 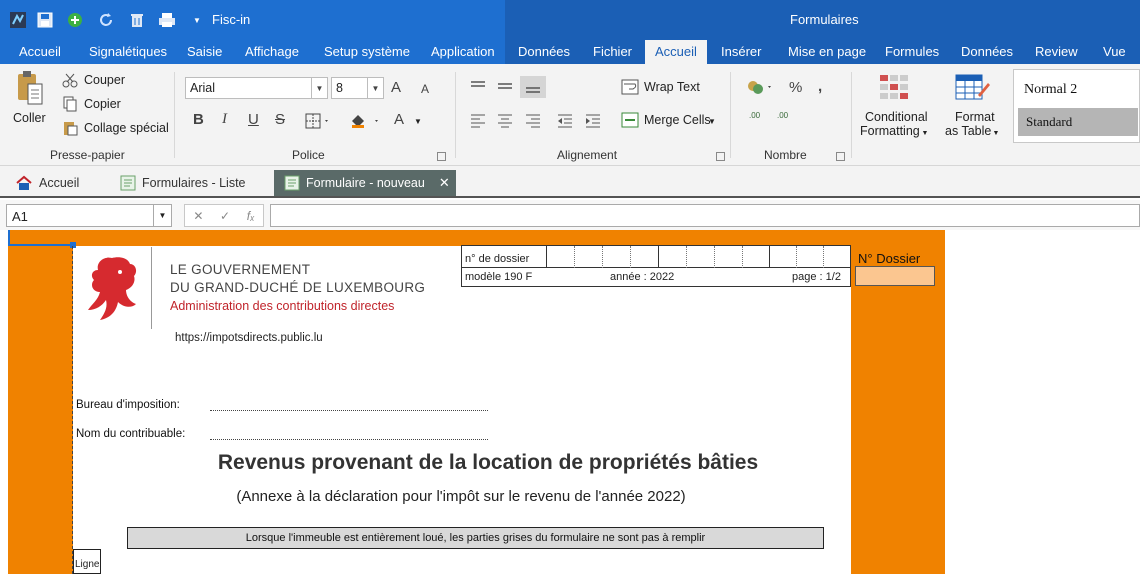 I want to click on nom-input, so click(x=349, y=439).